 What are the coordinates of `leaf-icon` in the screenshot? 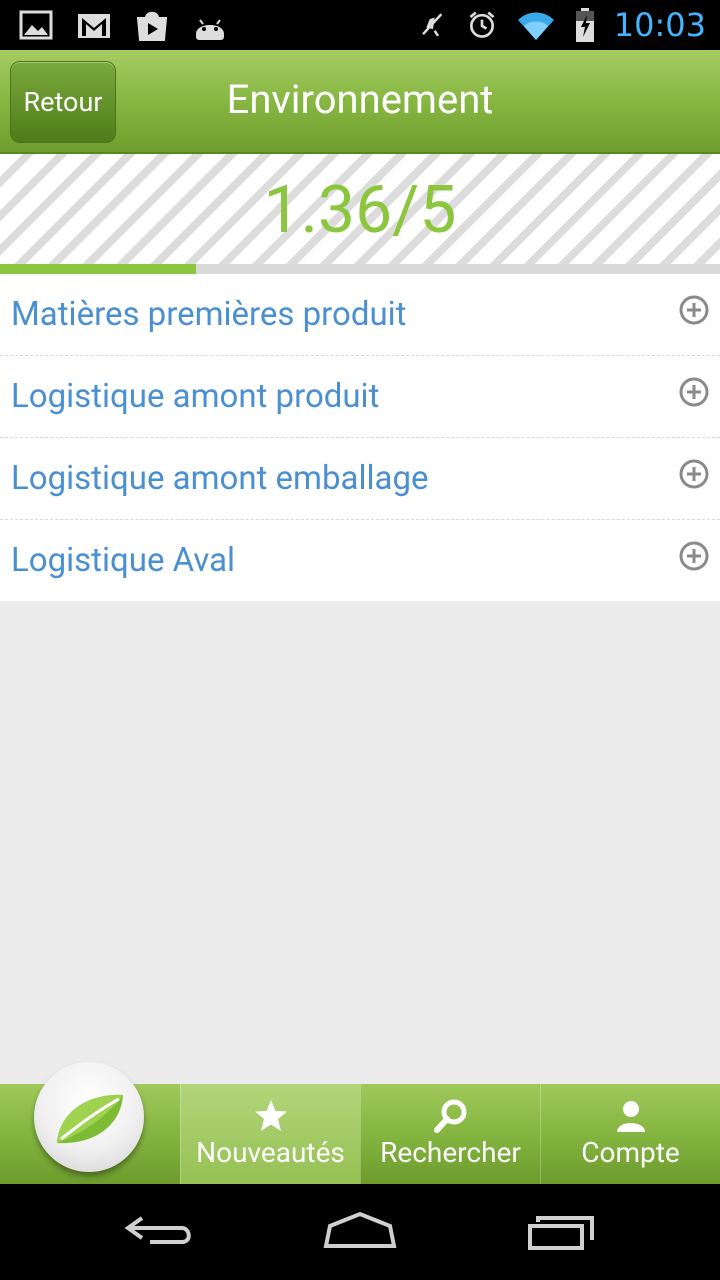 It's located at (90, 1119).